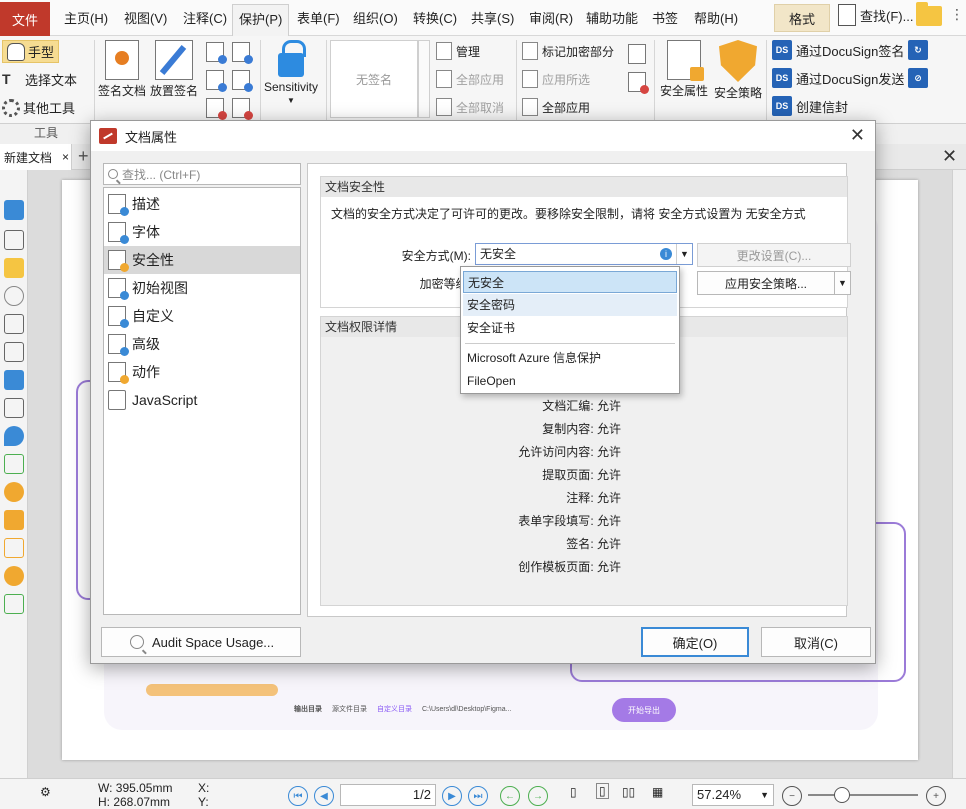  I want to click on menu-share: 共享(S), so click(492, 17).